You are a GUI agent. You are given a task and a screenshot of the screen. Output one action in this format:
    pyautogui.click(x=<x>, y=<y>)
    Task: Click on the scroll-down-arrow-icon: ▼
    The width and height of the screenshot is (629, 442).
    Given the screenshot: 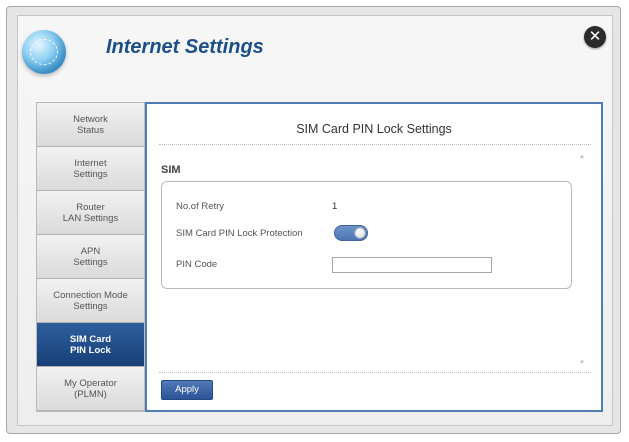 What is the action you would take?
    pyautogui.click(x=582, y=363)
    